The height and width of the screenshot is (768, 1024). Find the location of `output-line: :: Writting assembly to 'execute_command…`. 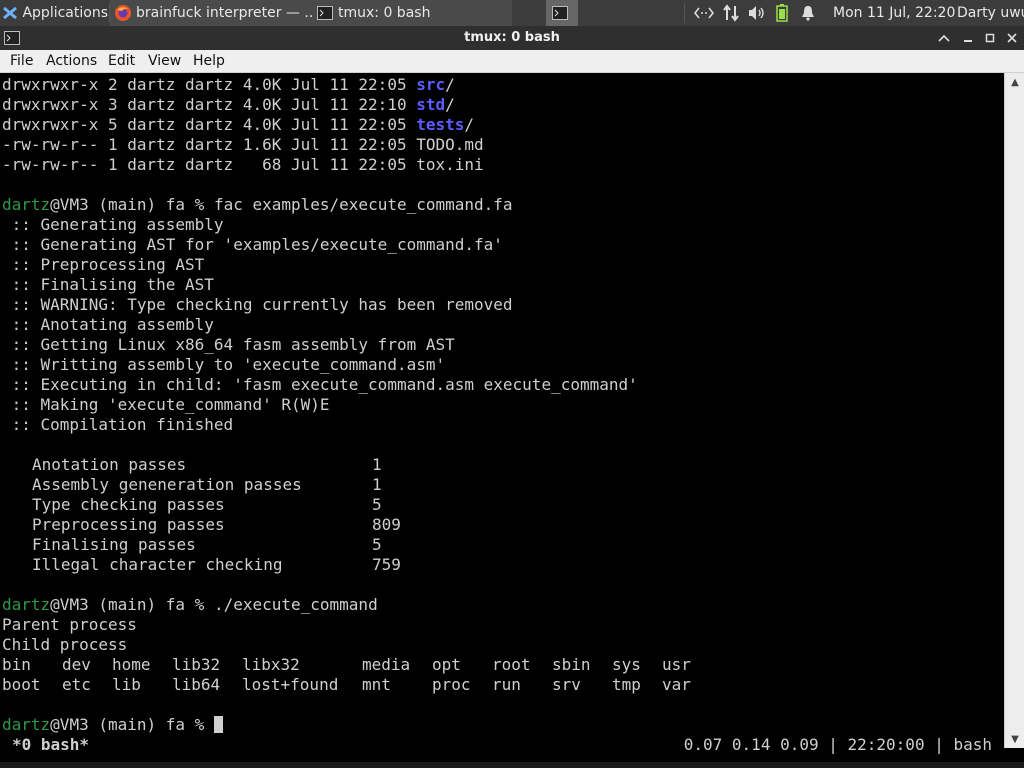

output-line: :: Writting assembly to 'execute_command… is located at coordinates (224, 364).